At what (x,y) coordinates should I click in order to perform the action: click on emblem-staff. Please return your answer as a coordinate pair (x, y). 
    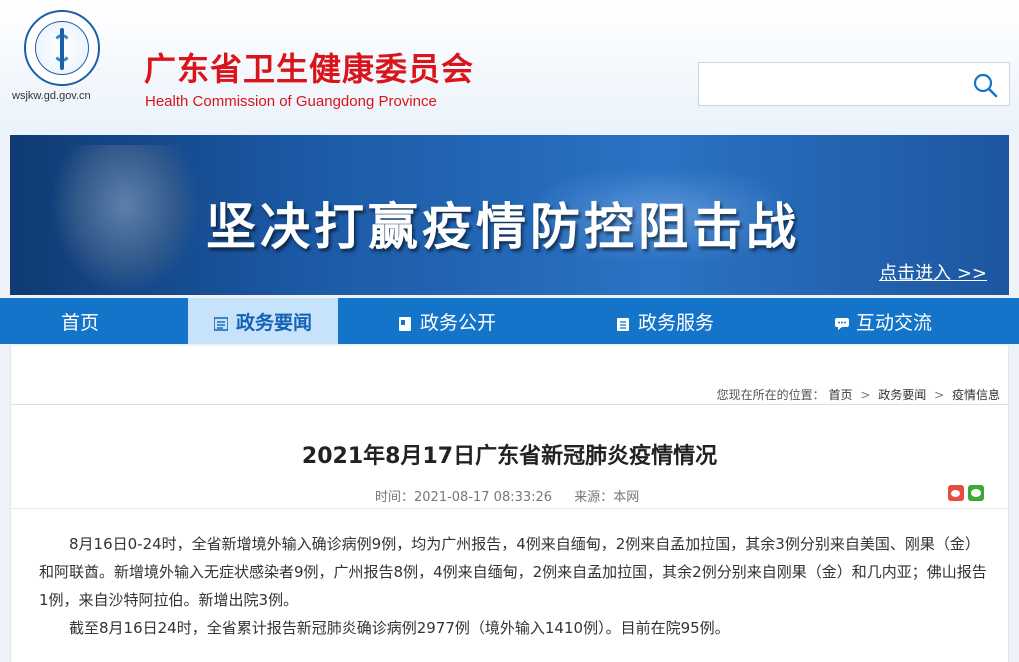
    Looking at the image, I should click on (62, 49).